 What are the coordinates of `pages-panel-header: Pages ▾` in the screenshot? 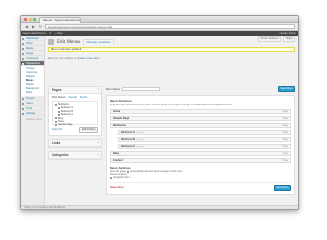 It's located at (75, 90).